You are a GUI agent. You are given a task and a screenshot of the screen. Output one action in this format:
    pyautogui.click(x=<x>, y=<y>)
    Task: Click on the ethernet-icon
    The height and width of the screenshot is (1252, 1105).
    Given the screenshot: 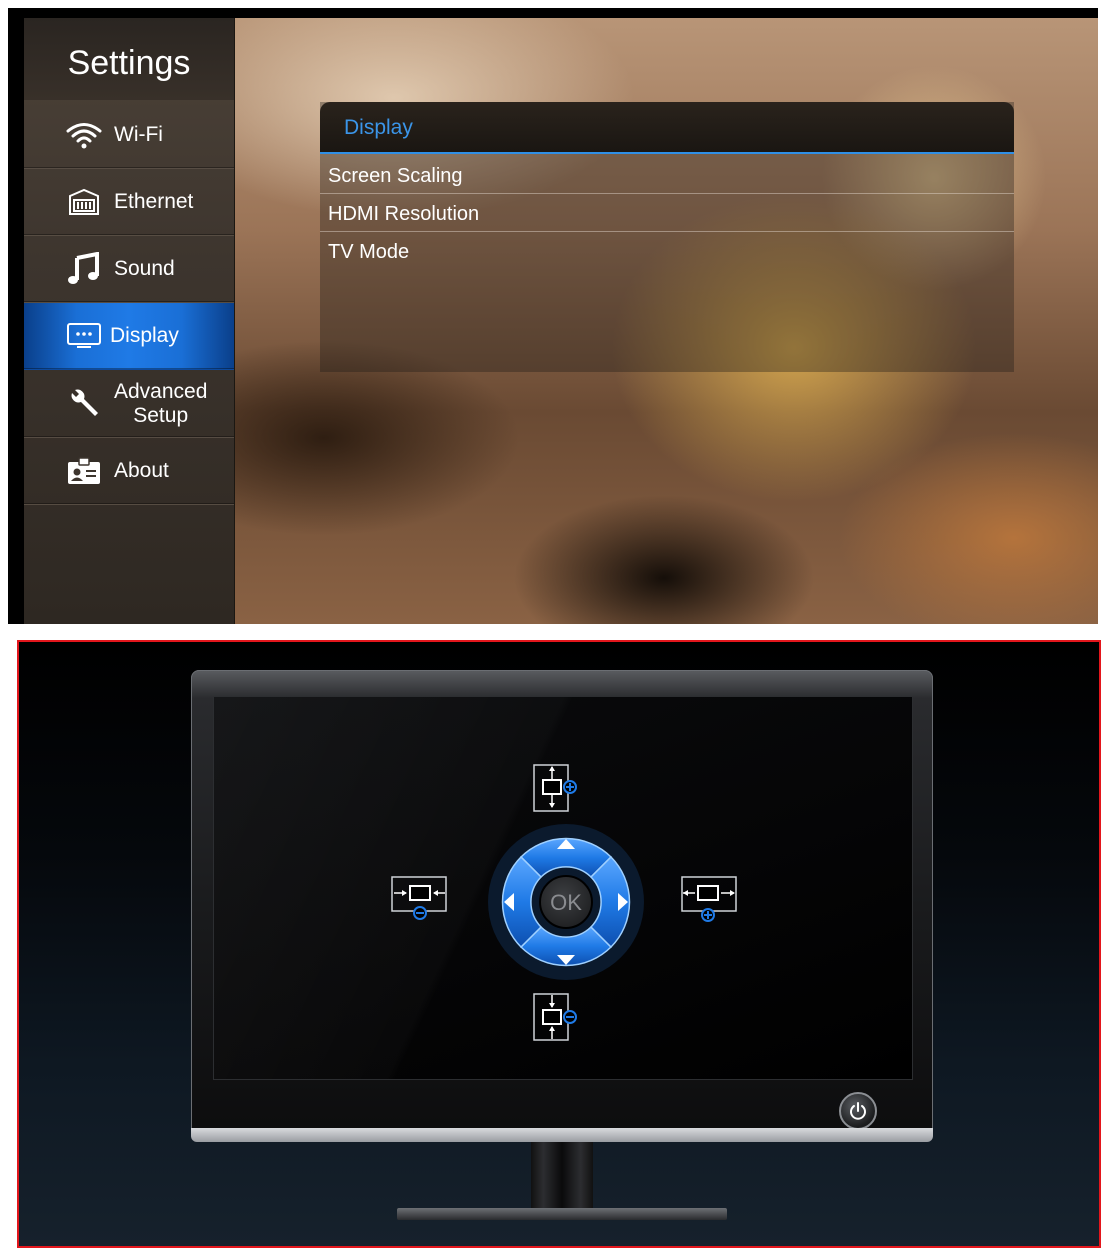 What is the action you would take?
    pyautogui.click(x=84, y=202)
    